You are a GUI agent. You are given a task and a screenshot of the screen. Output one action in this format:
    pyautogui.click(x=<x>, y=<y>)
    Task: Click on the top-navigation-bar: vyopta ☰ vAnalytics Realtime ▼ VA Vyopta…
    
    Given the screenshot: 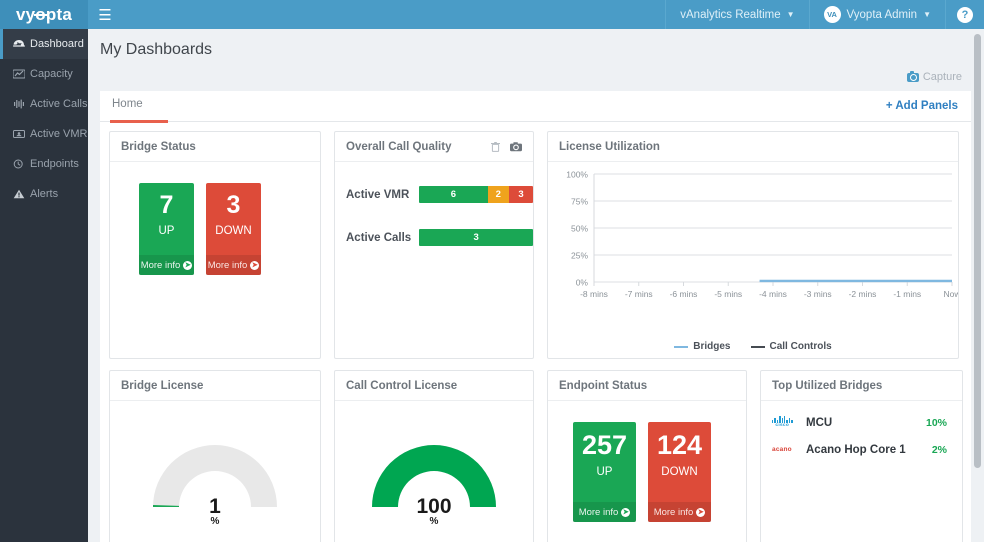 What is the action you would take?
    pyautogui.click(x=492, y=14)
    